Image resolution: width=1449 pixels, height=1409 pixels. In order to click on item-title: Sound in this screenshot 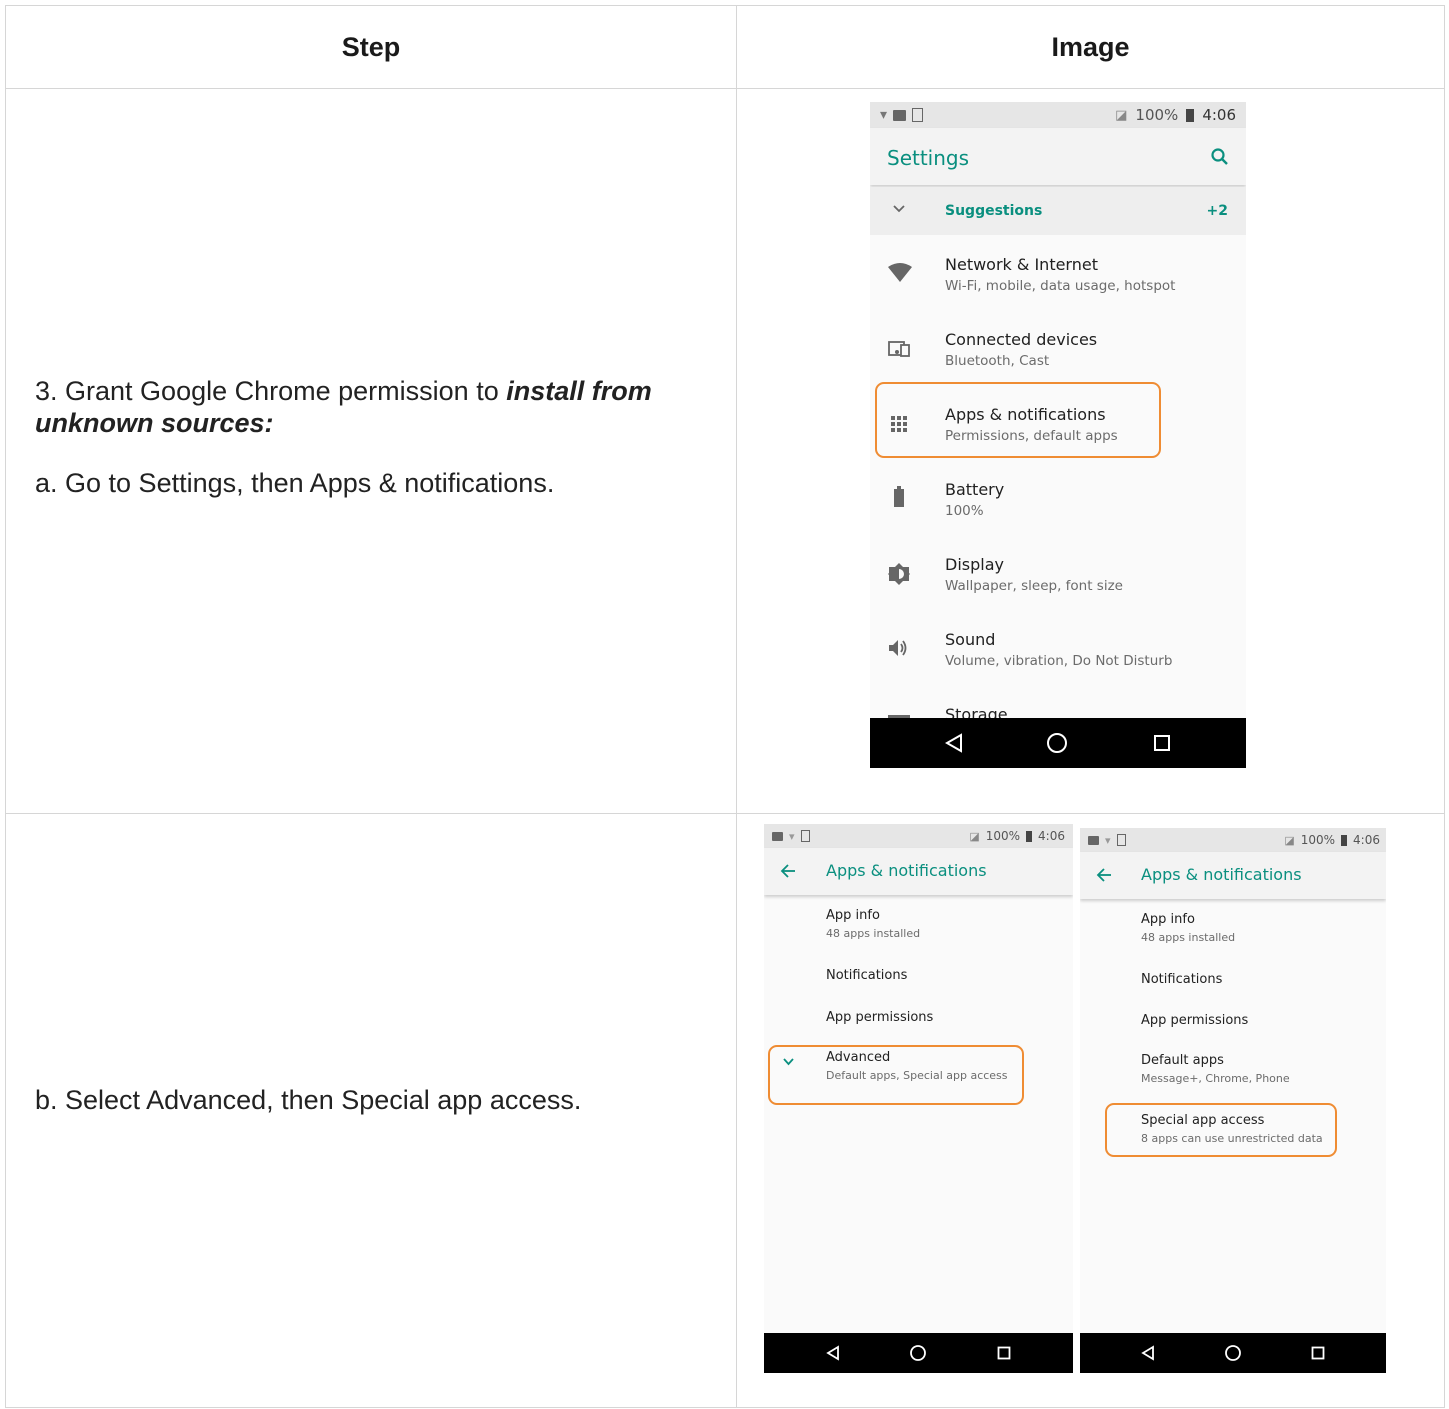, I will do `click(970, 639)`.